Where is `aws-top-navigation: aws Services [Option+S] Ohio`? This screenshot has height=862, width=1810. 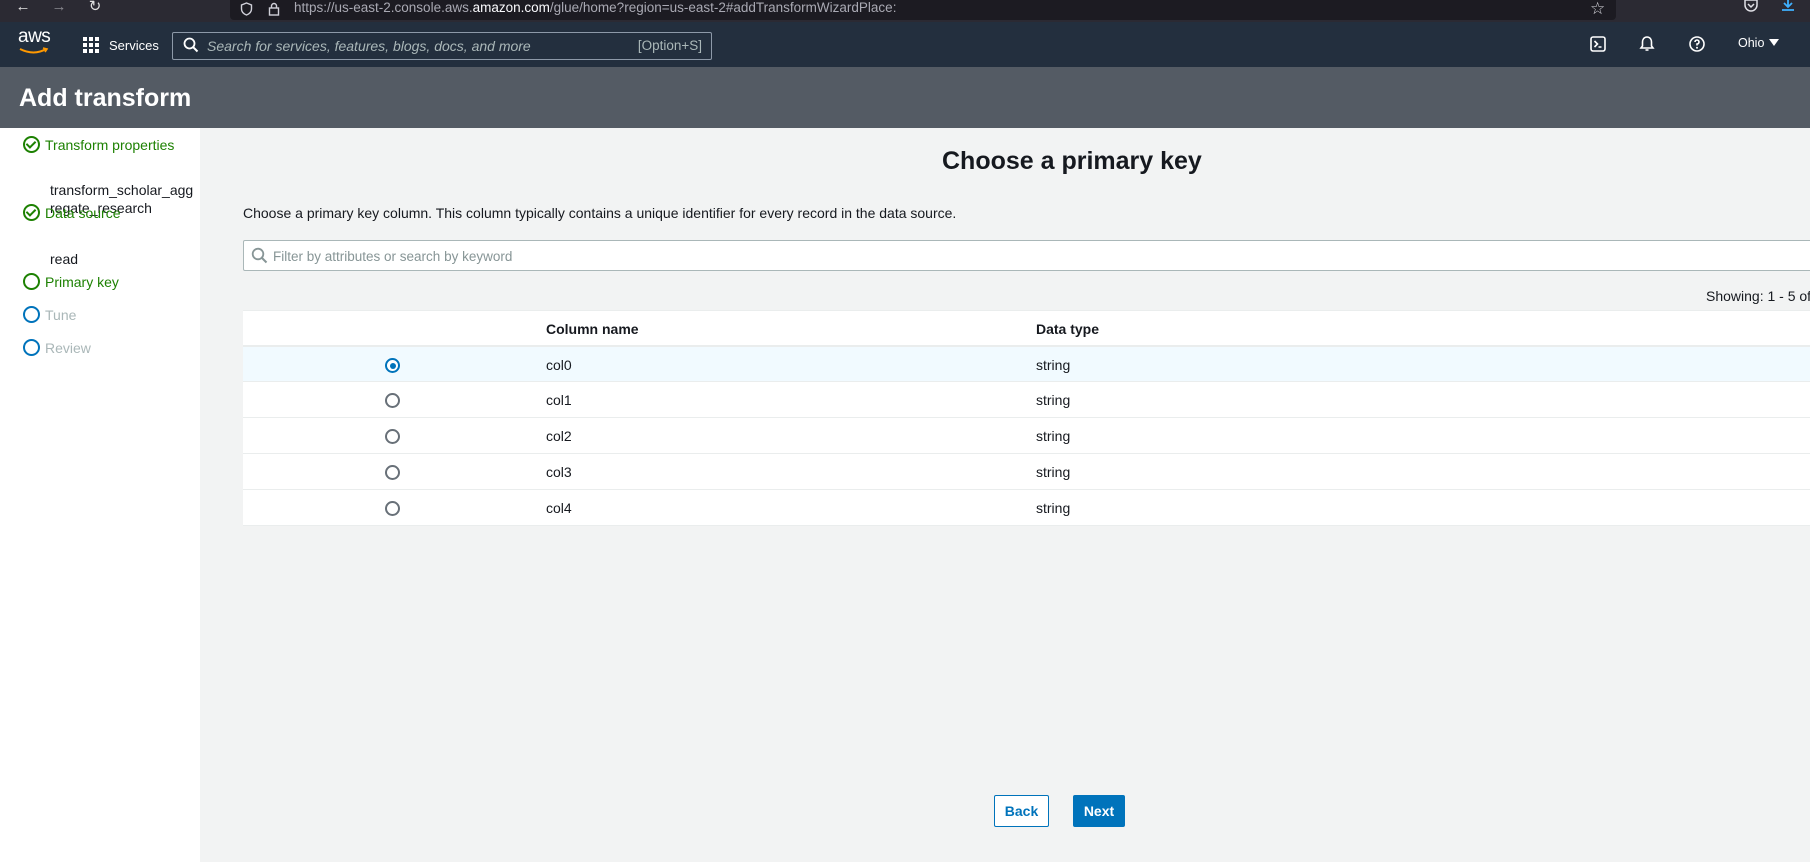 aws-top-navigation: aws Services [Option+S] Ohio is located at coordinates (905, 44).